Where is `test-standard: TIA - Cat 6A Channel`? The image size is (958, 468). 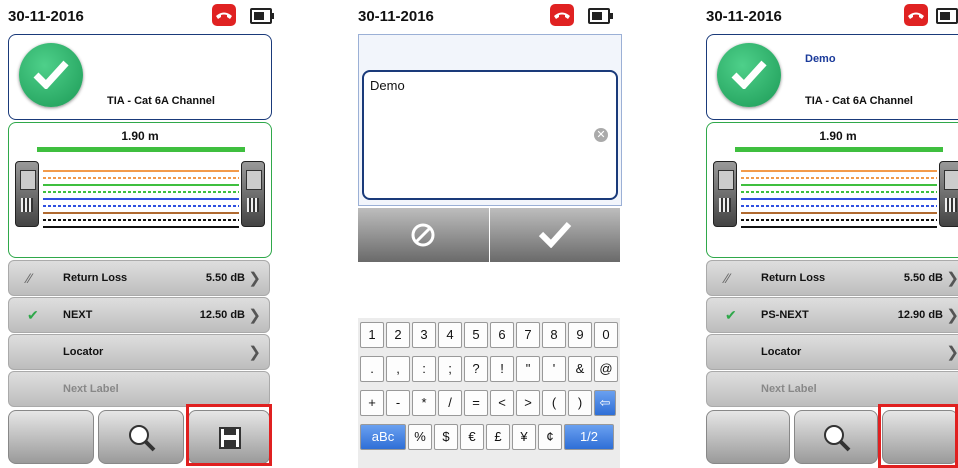 test-standard: TIA - Cat 6A Channel is located at coordinates (859, 101).